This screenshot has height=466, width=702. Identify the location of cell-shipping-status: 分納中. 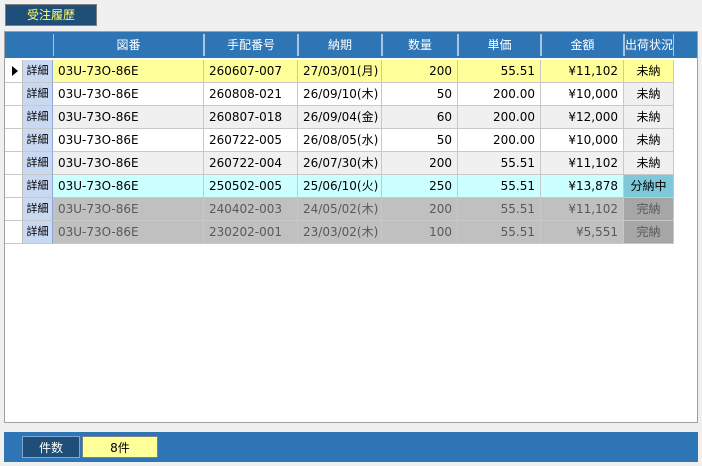
(649, 186).